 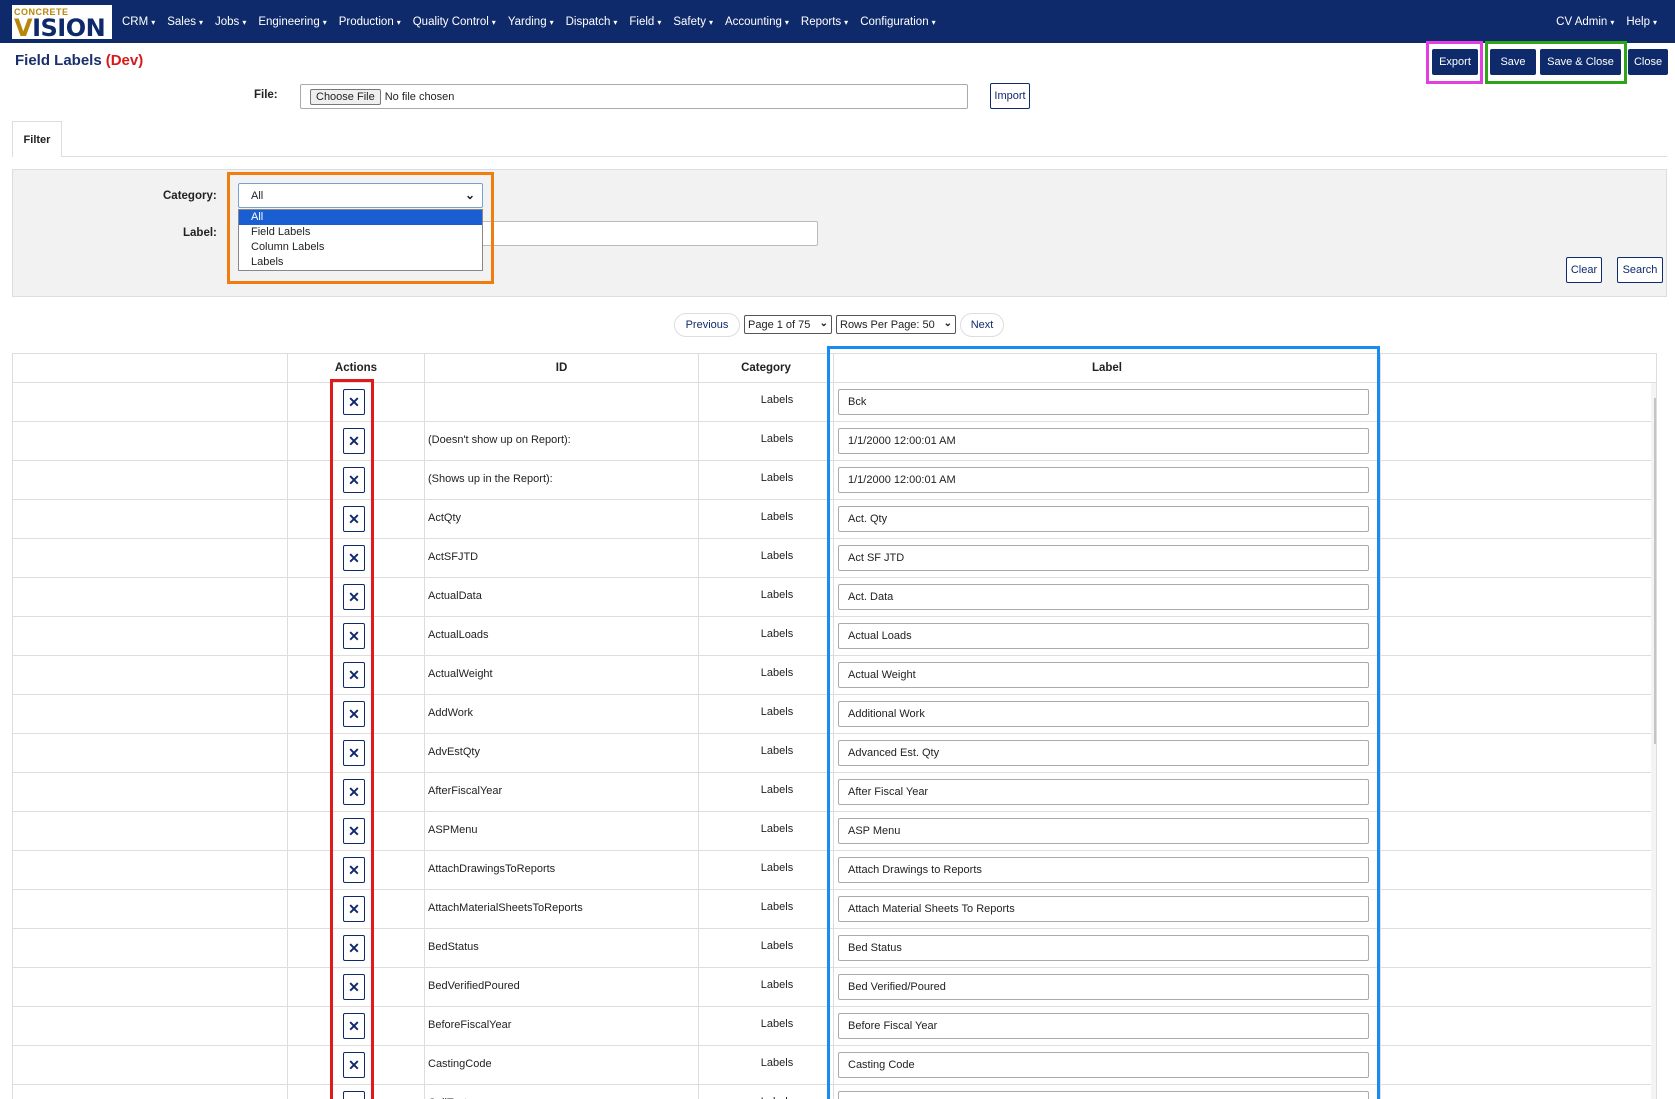 What do you see at coordinates (1103, 792) in the screenshot?
I see `row-label-input: After Fiscal Year` at bounding box center [1103, 792].